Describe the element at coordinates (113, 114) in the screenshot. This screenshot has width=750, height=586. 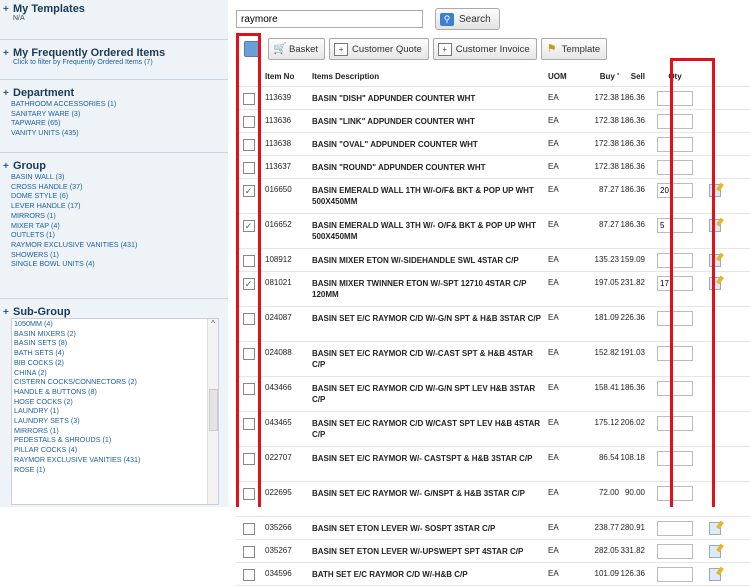
I see `filter-link: SANITARY WARE (3)` at that location.